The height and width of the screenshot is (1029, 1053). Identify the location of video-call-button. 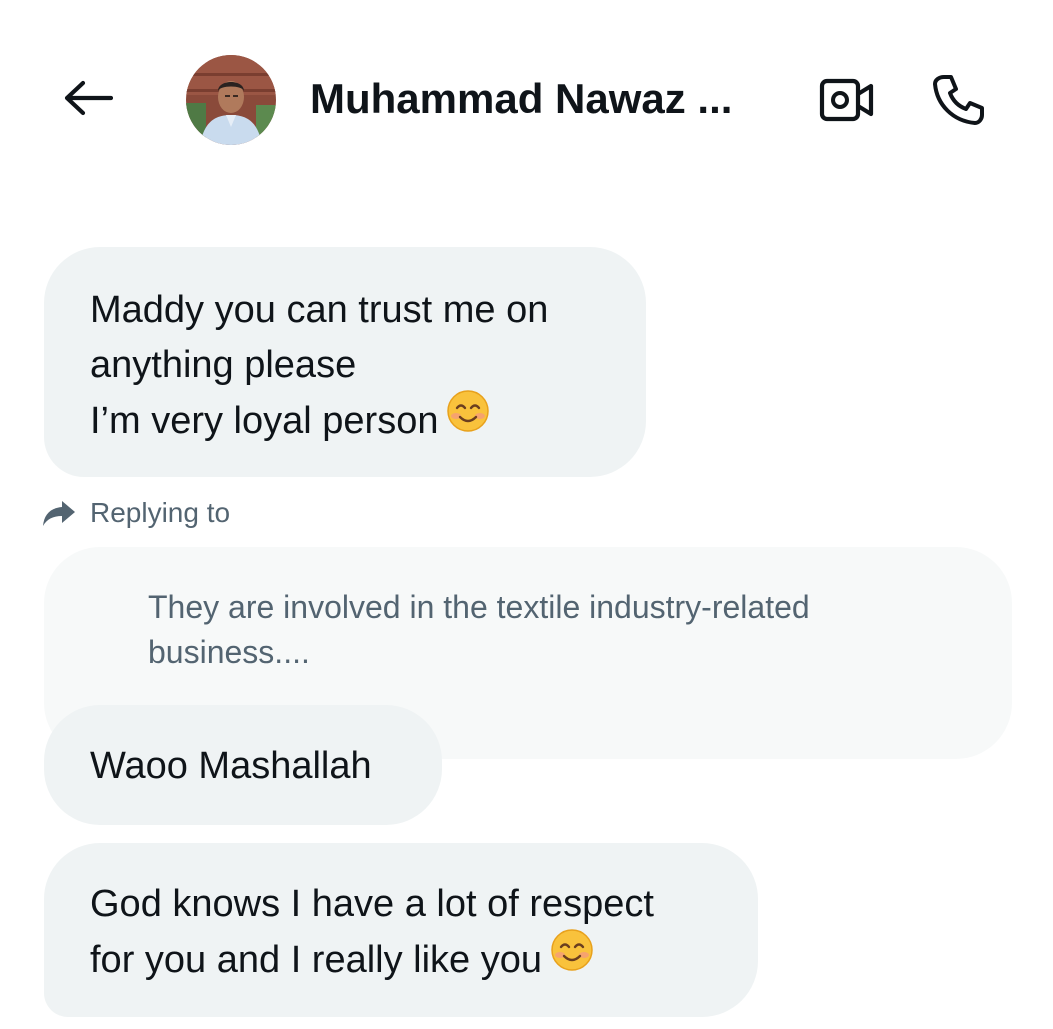
(847, 100).